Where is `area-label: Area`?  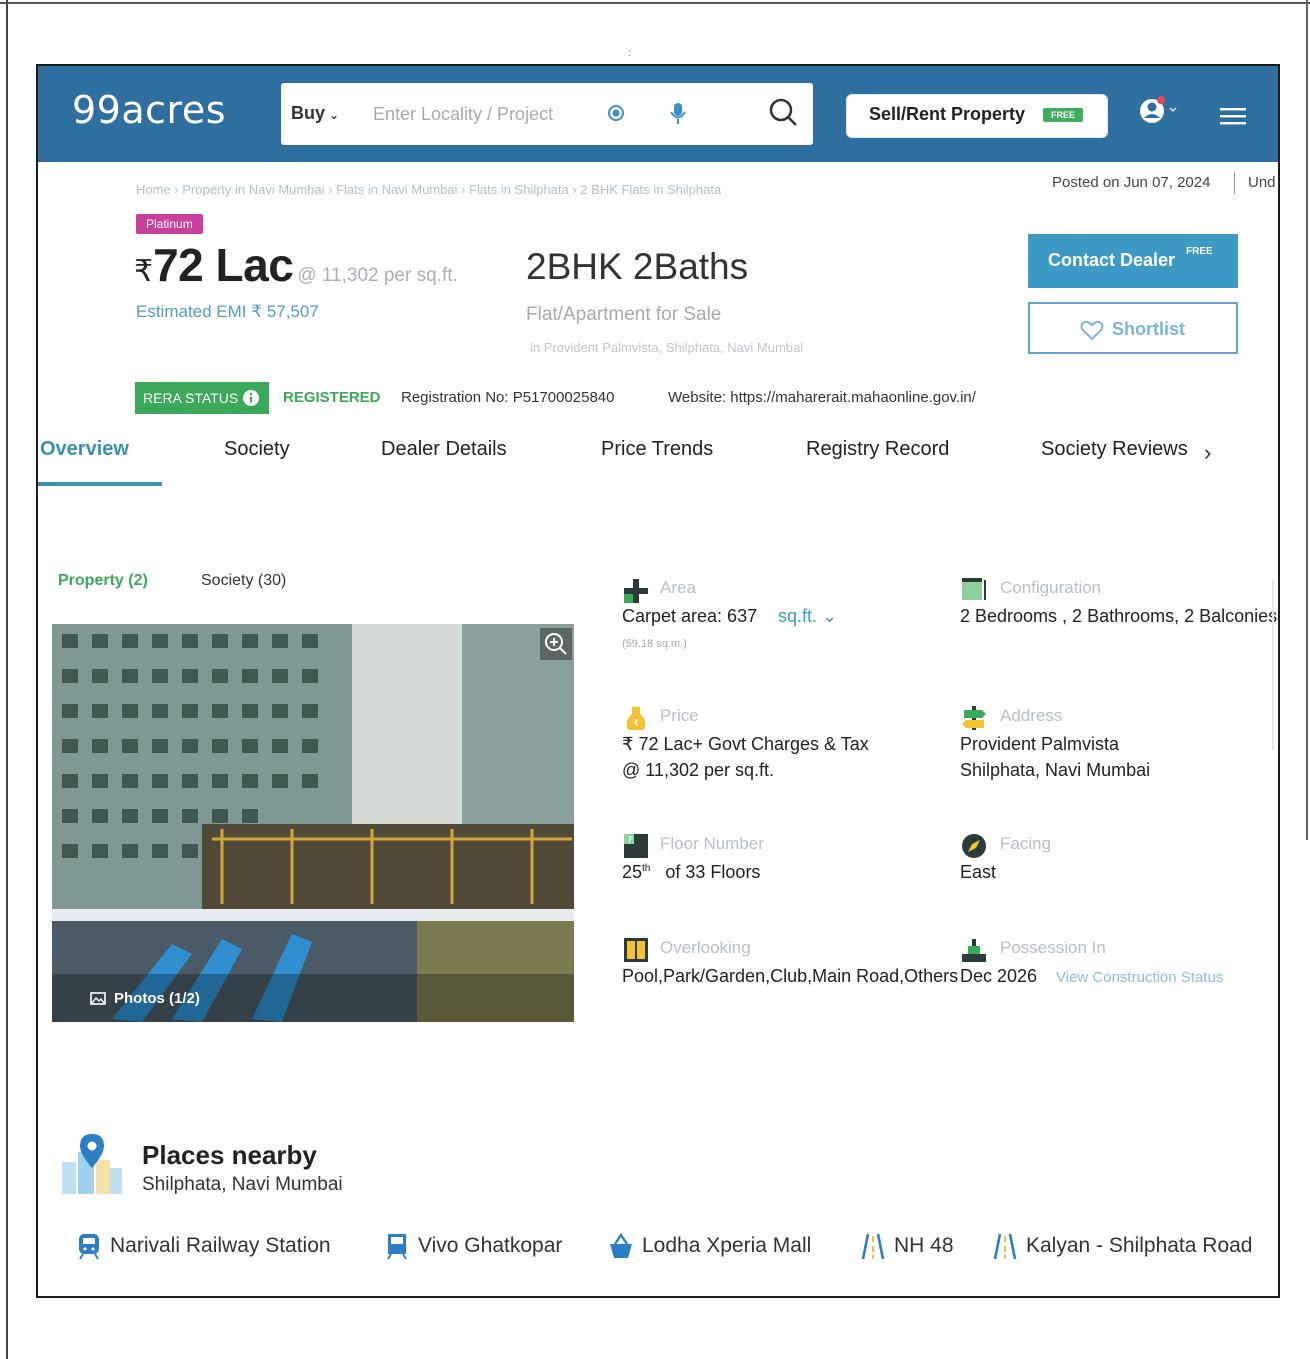 area-label: Area is located at coordinates (678, 587).